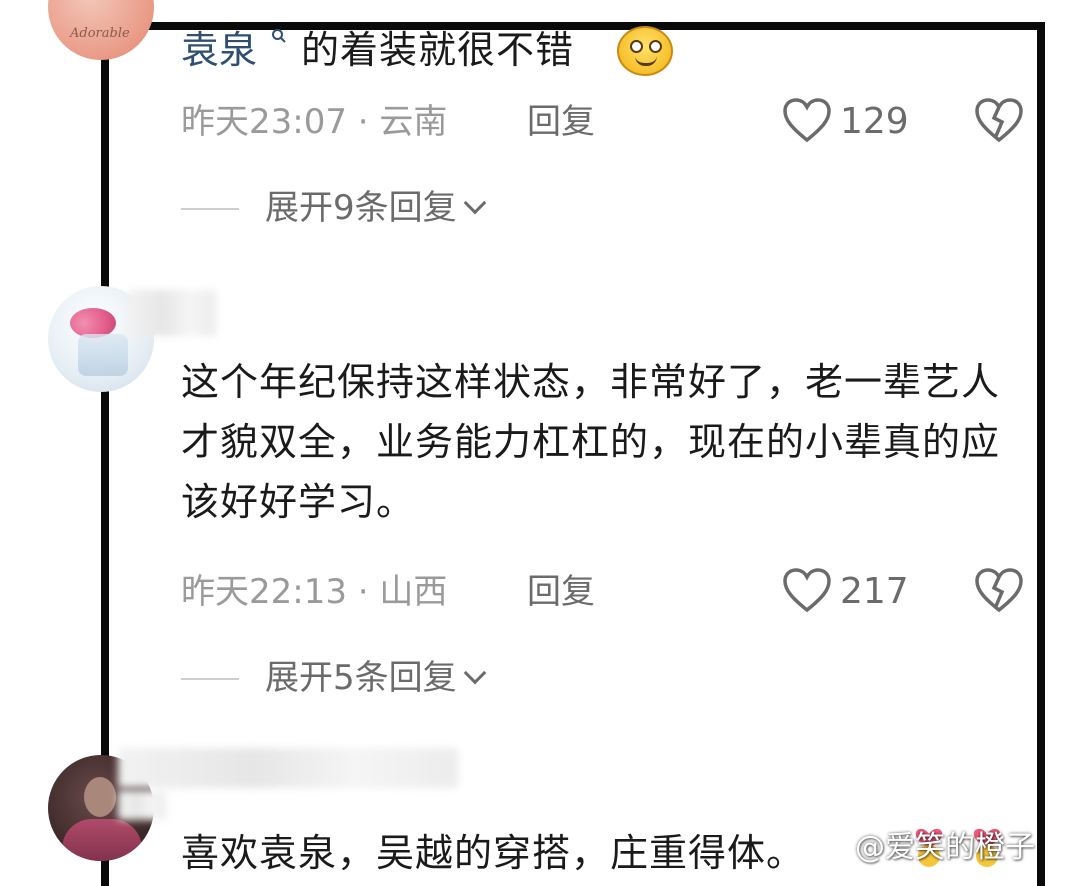 This screenshot has width=1080, height=886. I want to click on face-image, so click(100, 797).